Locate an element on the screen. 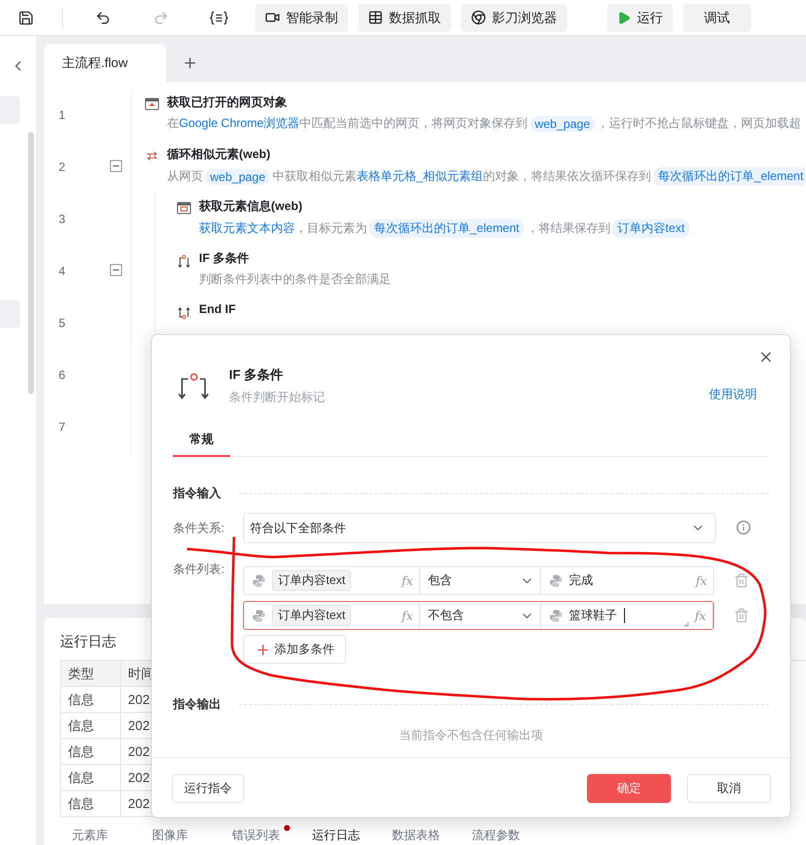 The image size is (806, 845). value-input: 完成 is located at coordinates (581, 580).